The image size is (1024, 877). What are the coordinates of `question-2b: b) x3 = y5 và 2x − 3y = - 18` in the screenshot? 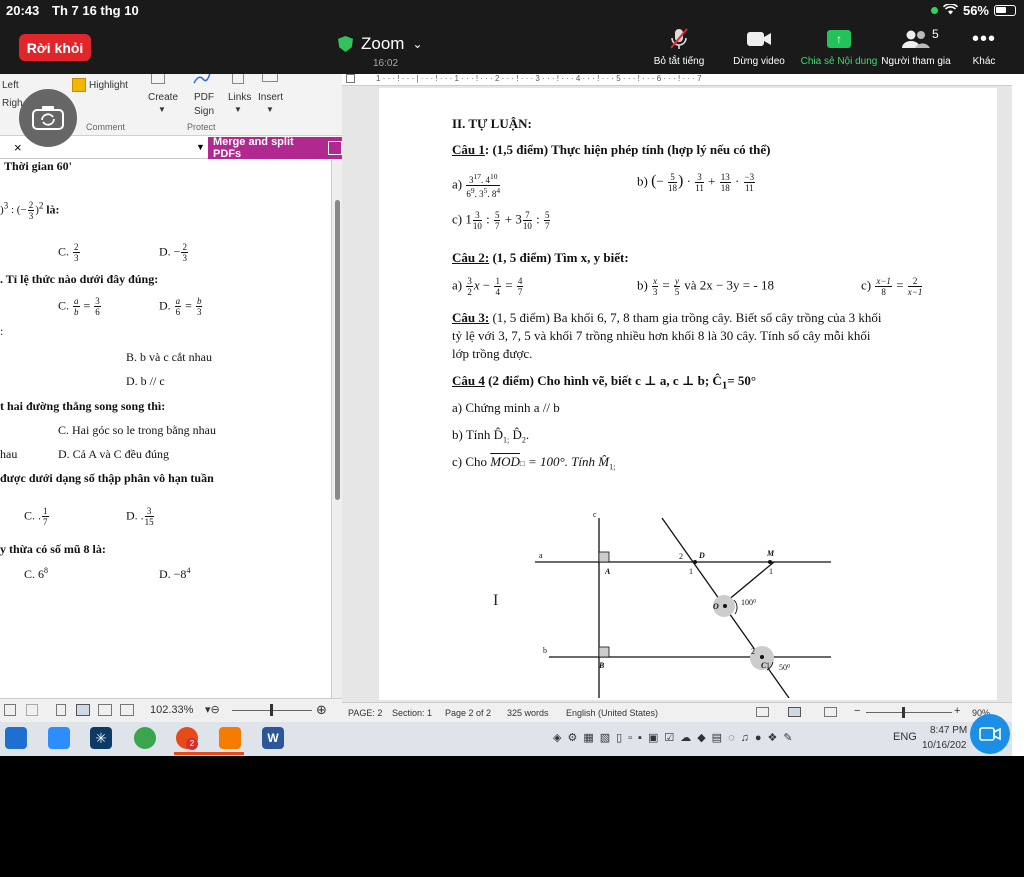 It's located at (705, 286).